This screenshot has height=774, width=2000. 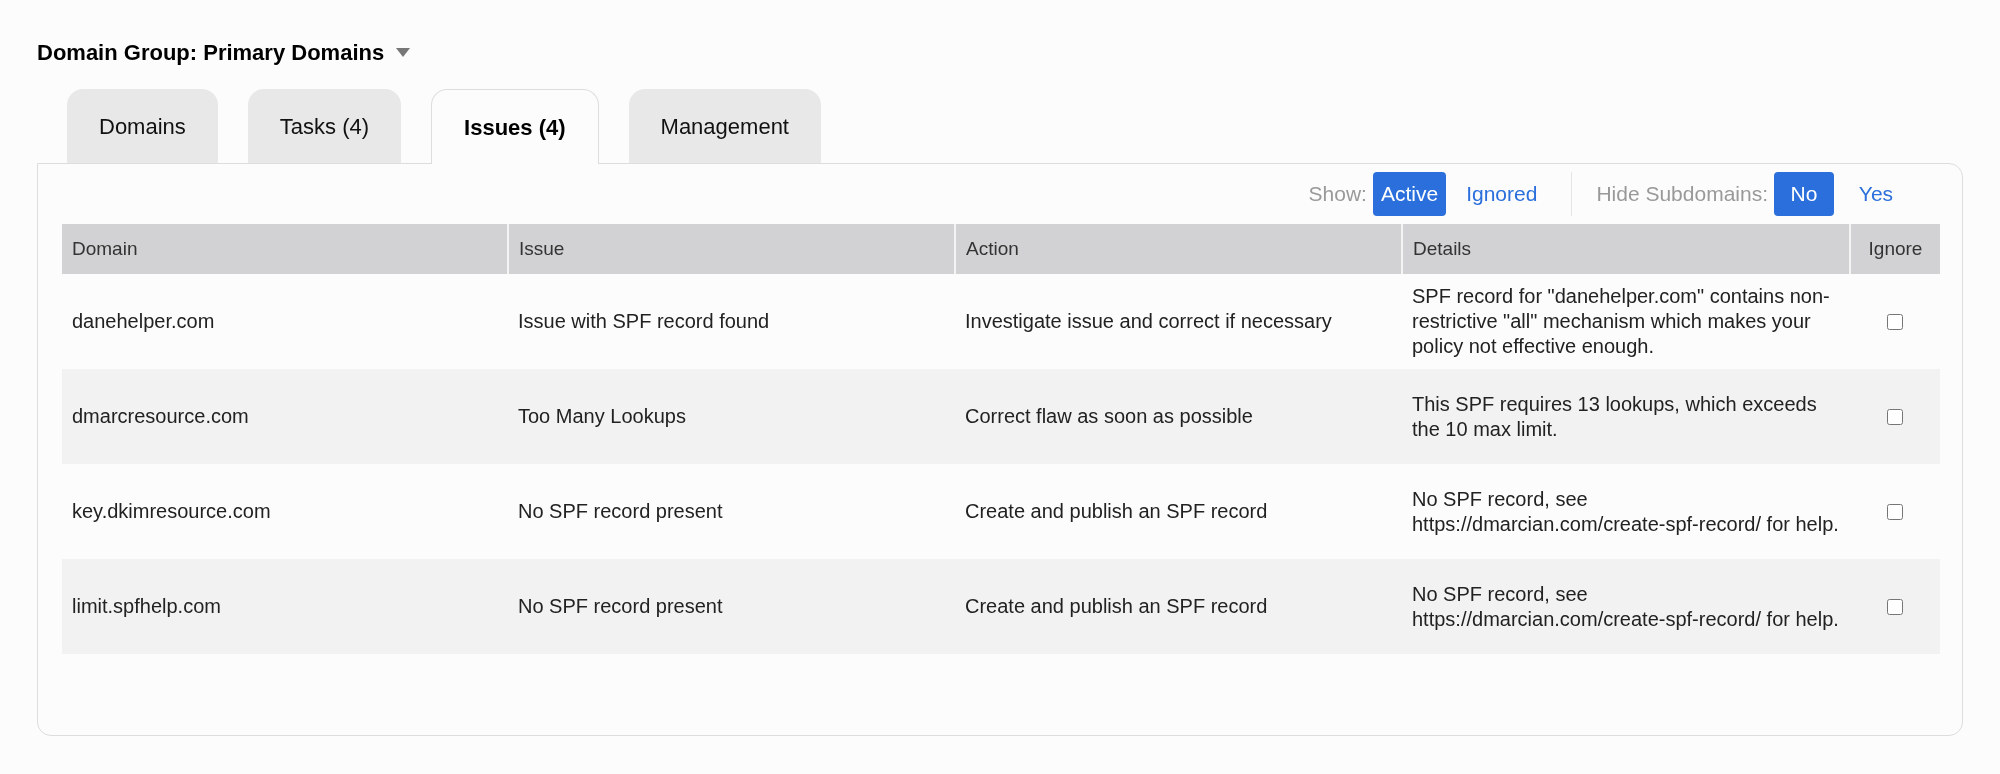 I want to click on filter-option: Ignored, so click(x=1502, y=194).